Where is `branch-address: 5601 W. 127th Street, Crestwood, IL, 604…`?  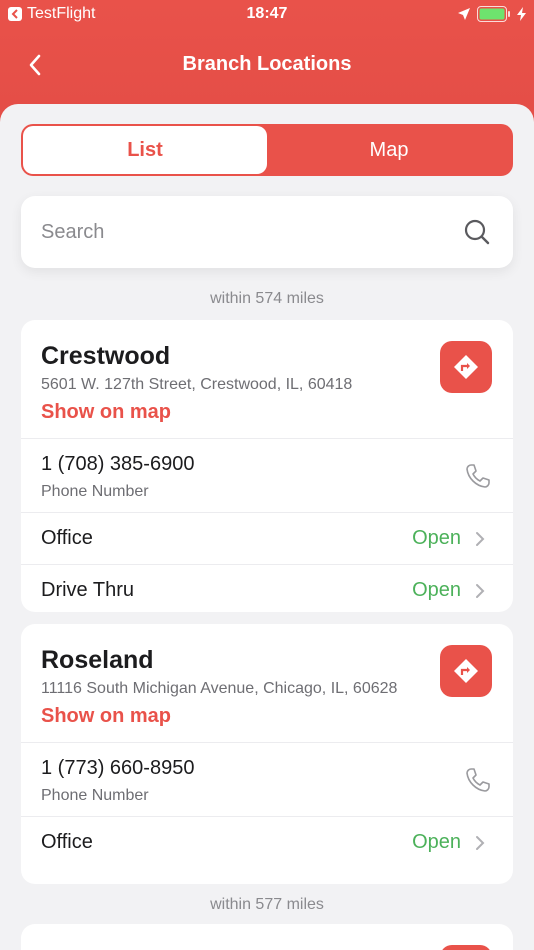
branch-address: 5601 W. 127th Street, Crestwood, IL, 604… is located at coordinates (197, 384).